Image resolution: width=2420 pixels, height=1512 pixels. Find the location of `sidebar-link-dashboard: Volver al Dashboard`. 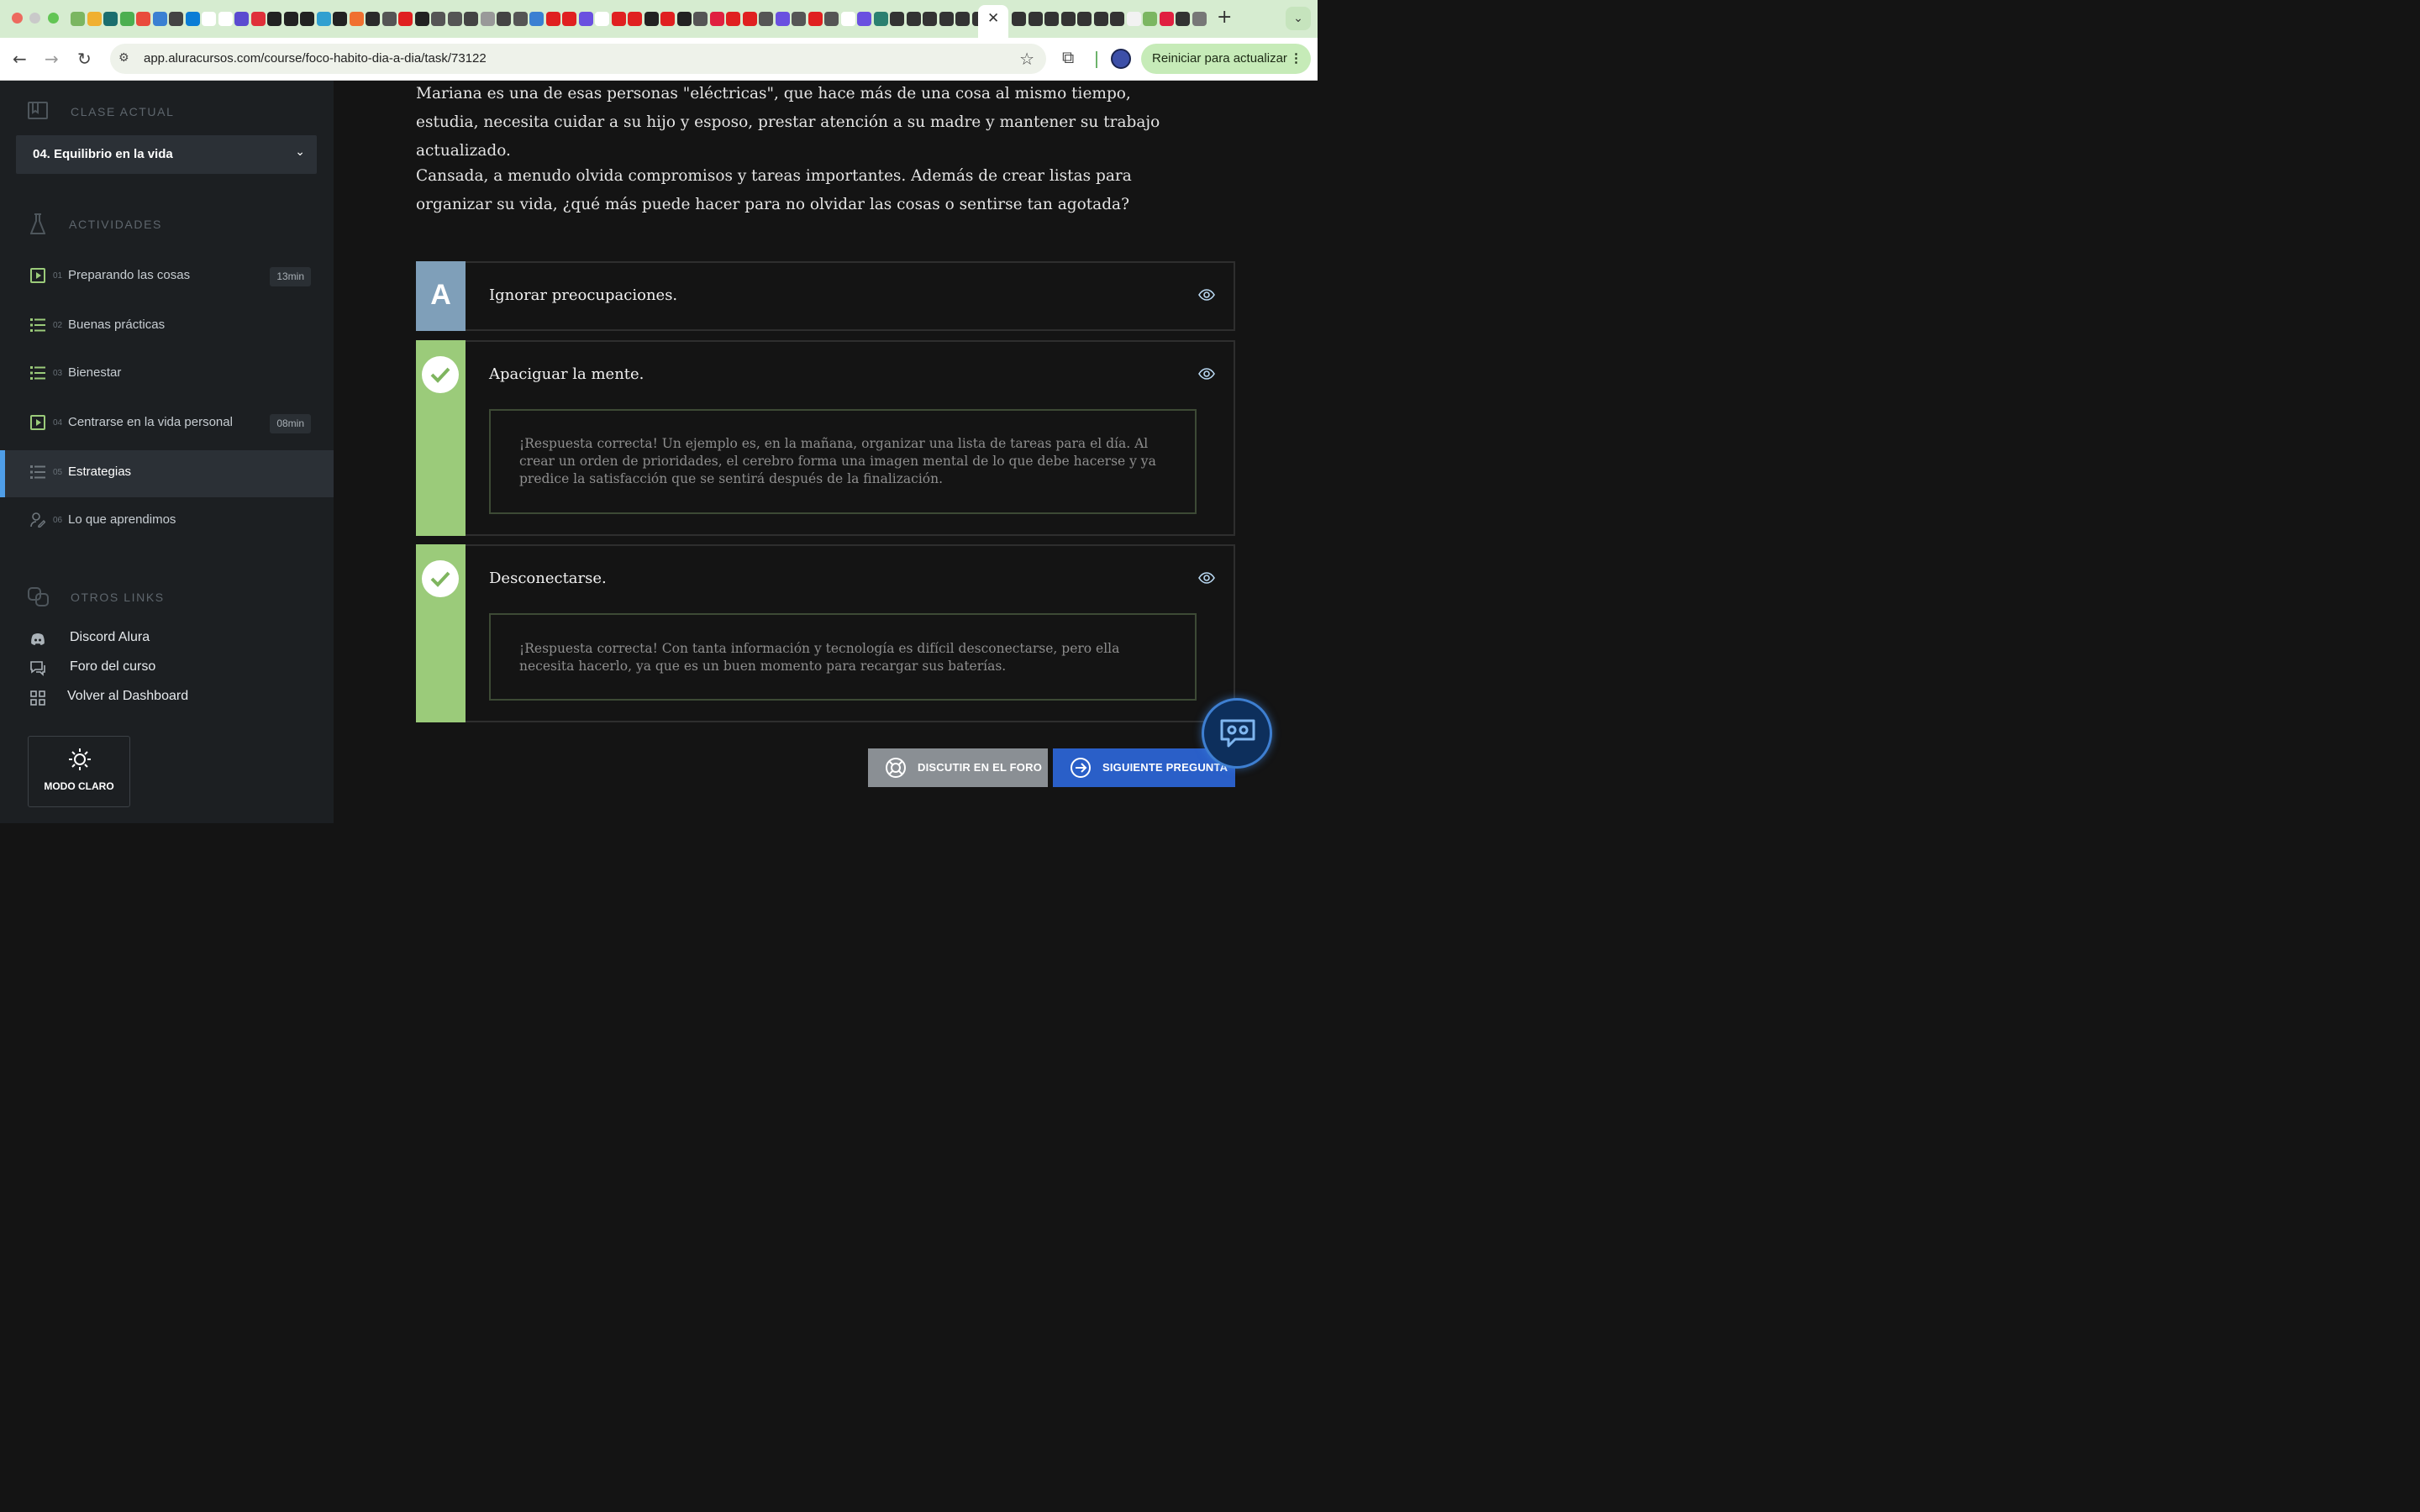

sidebar-link-dashboard: Volver al Dashboard is located at coordinates (167, 698).